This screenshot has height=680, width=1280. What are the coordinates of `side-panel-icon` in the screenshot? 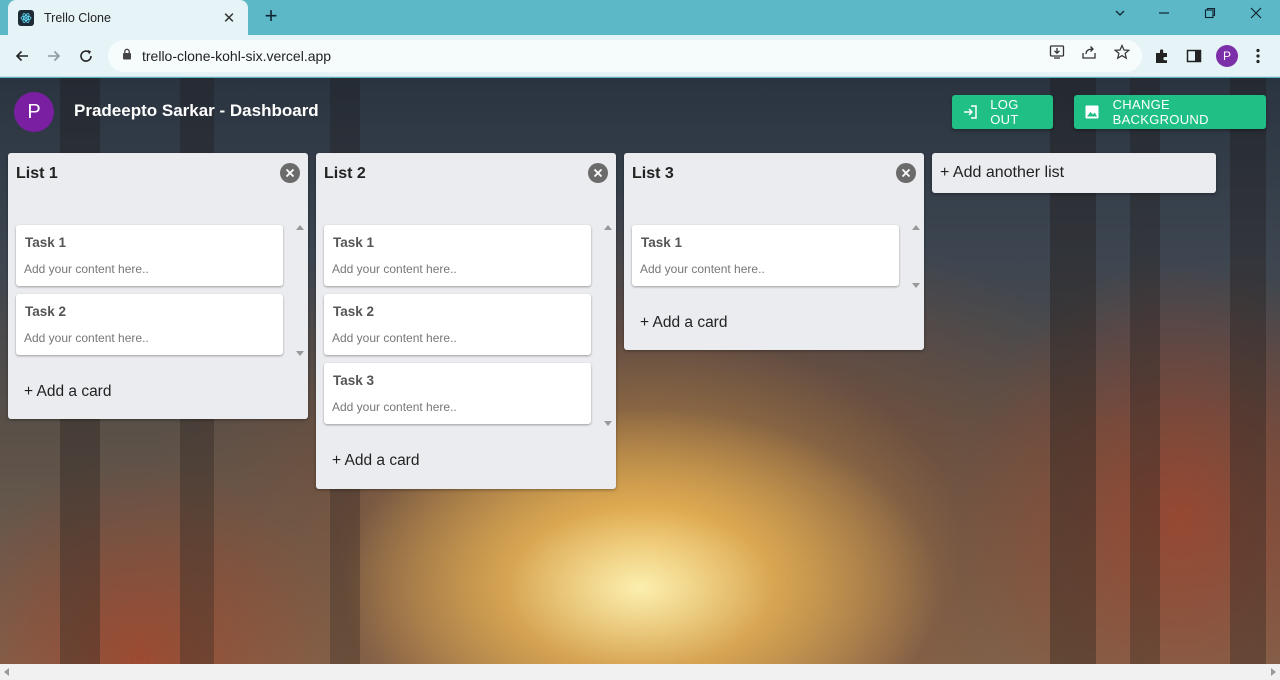 It's located at (1194, 56).